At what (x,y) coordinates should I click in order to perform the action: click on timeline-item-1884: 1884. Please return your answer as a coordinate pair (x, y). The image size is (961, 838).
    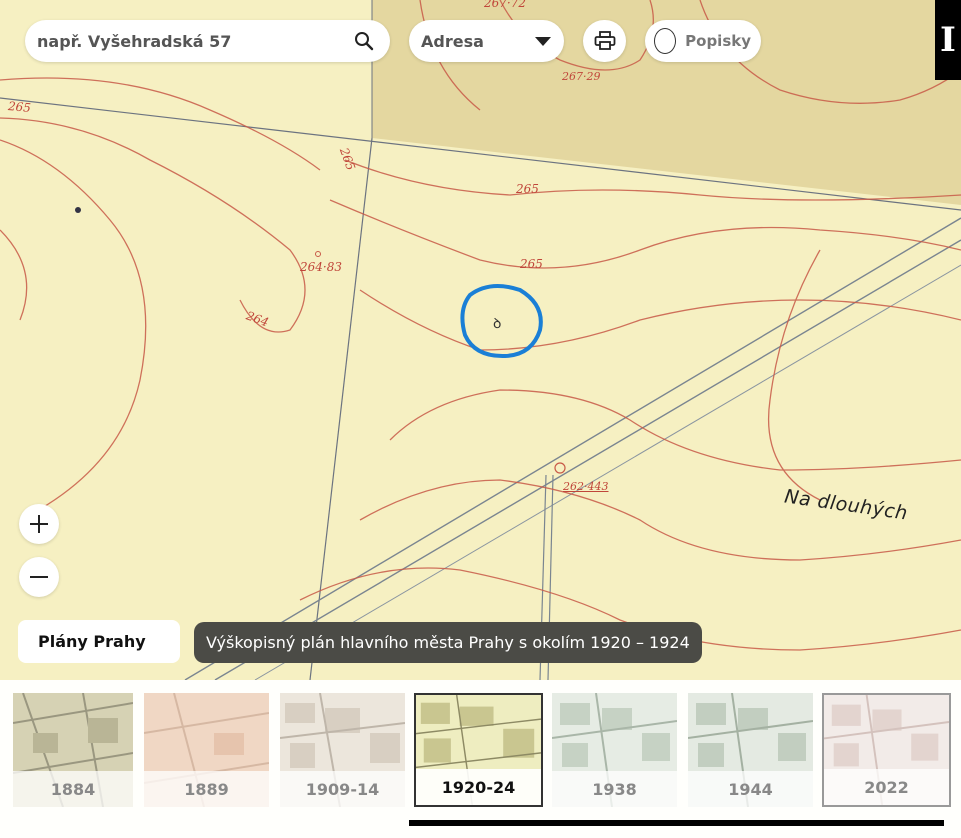
    Looking at the image, I should click on (73, 750).